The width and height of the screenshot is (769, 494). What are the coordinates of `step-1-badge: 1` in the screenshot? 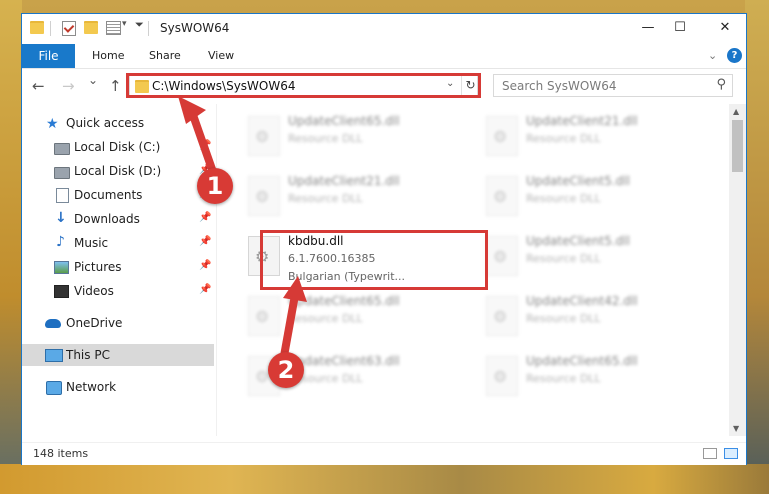 It's located at (215, 186).